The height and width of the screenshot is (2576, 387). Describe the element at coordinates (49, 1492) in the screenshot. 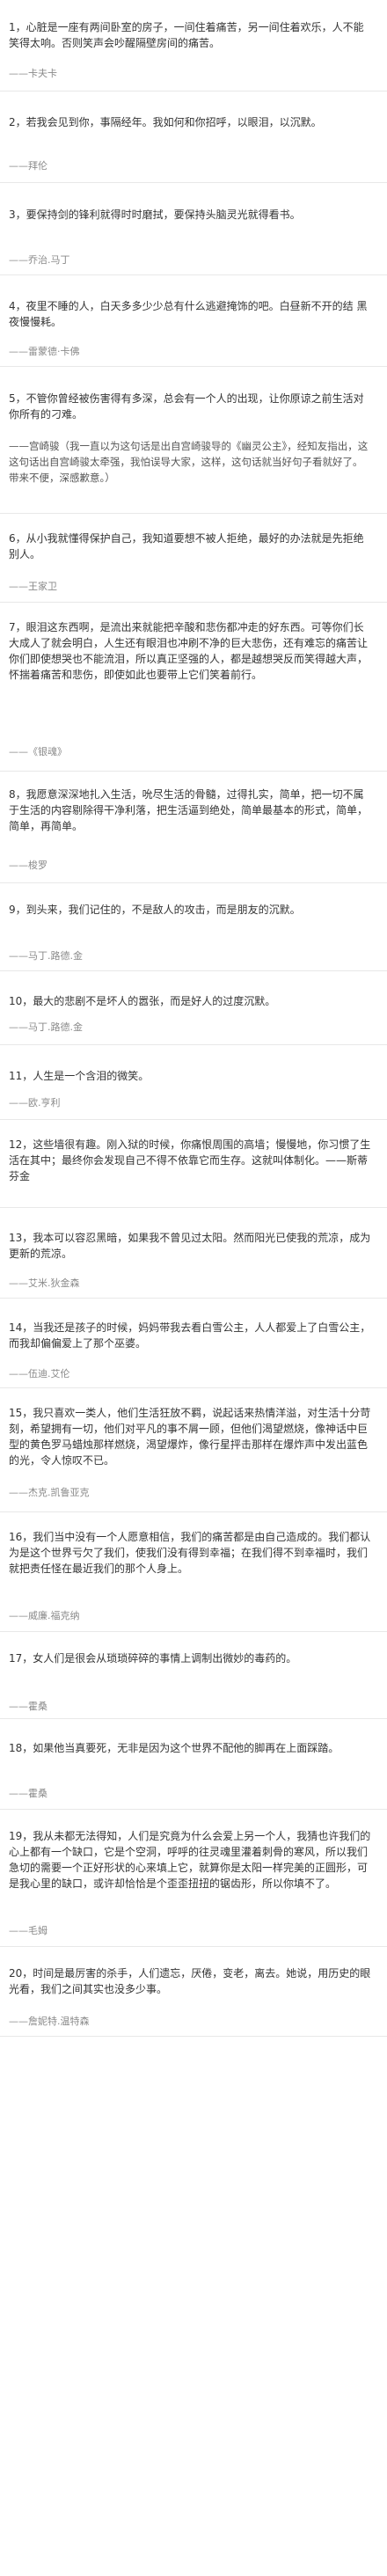

I see `quote-author: ——杰克.凯鲁亚克` at that location.